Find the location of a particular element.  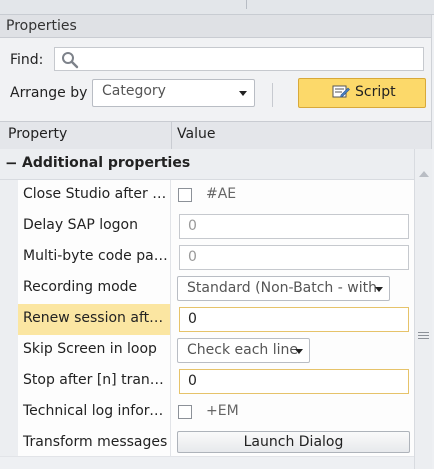

top-strip is located at coordinates (217, 7).